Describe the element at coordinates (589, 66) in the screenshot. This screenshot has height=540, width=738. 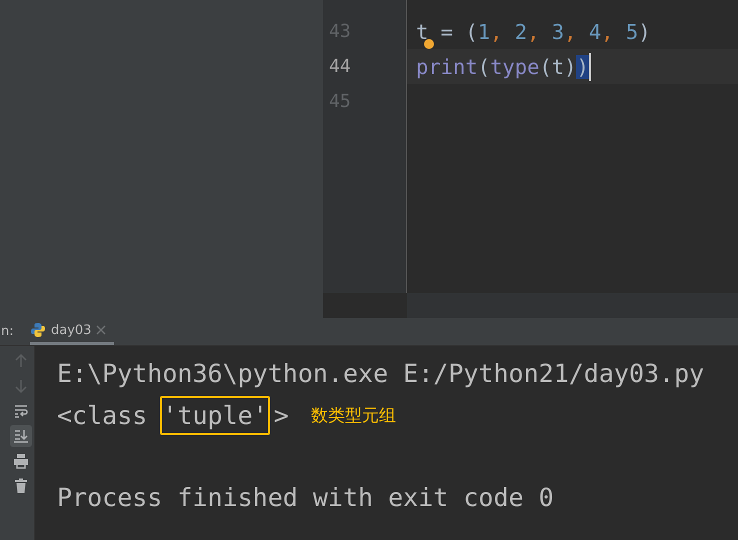
I see `text-cursor` at that location.